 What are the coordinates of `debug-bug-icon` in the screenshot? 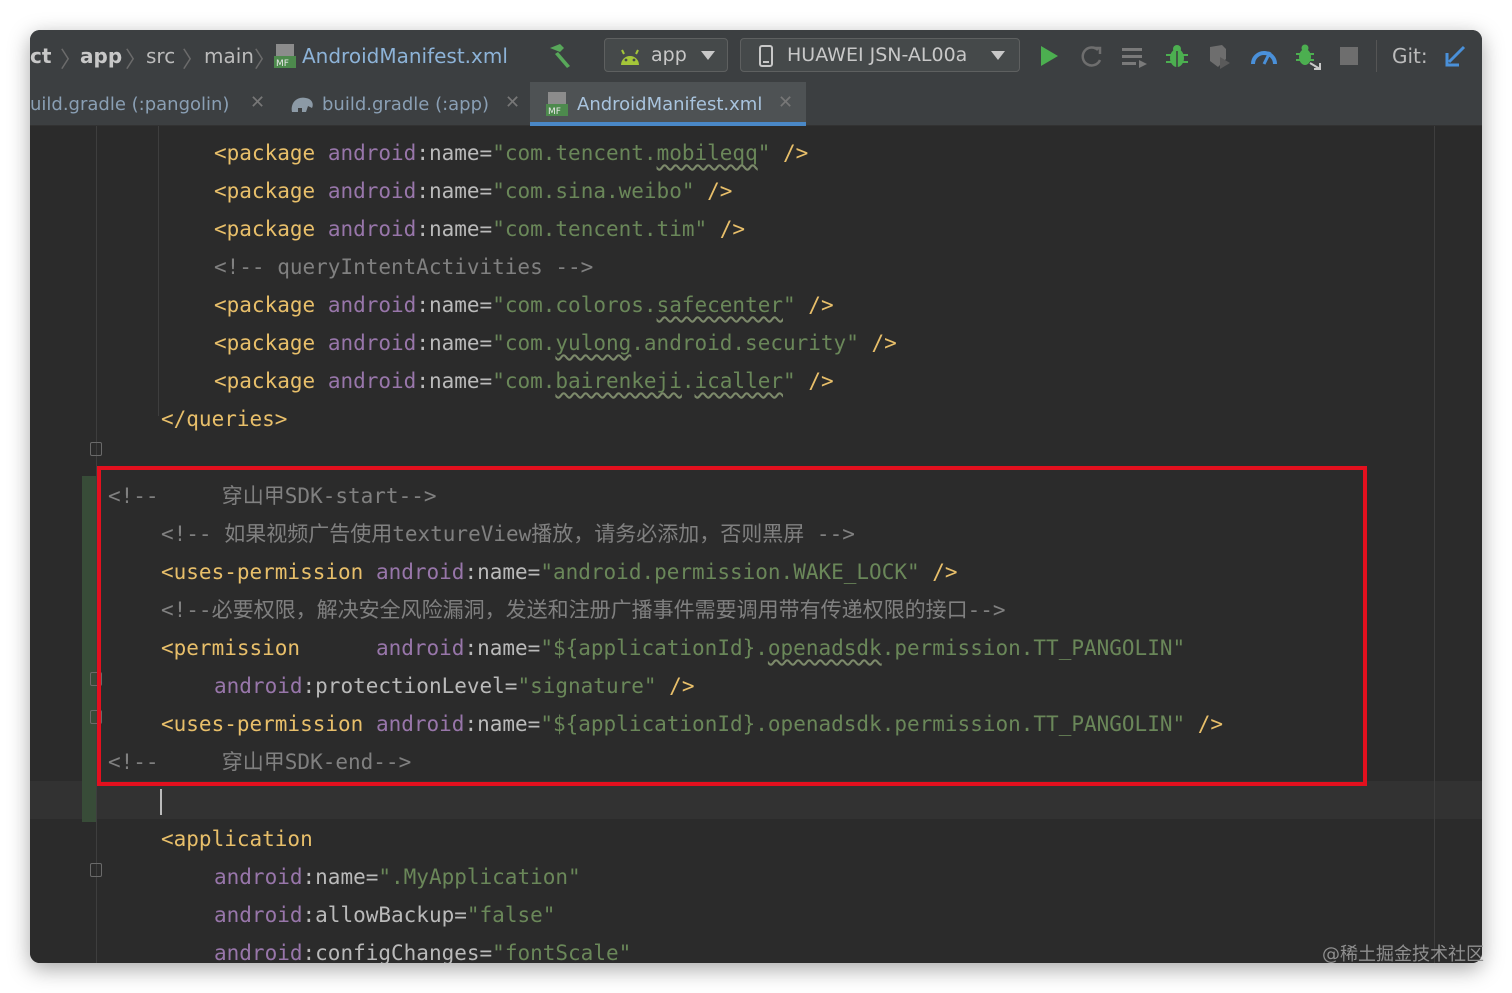 It's located at (1177, 58).